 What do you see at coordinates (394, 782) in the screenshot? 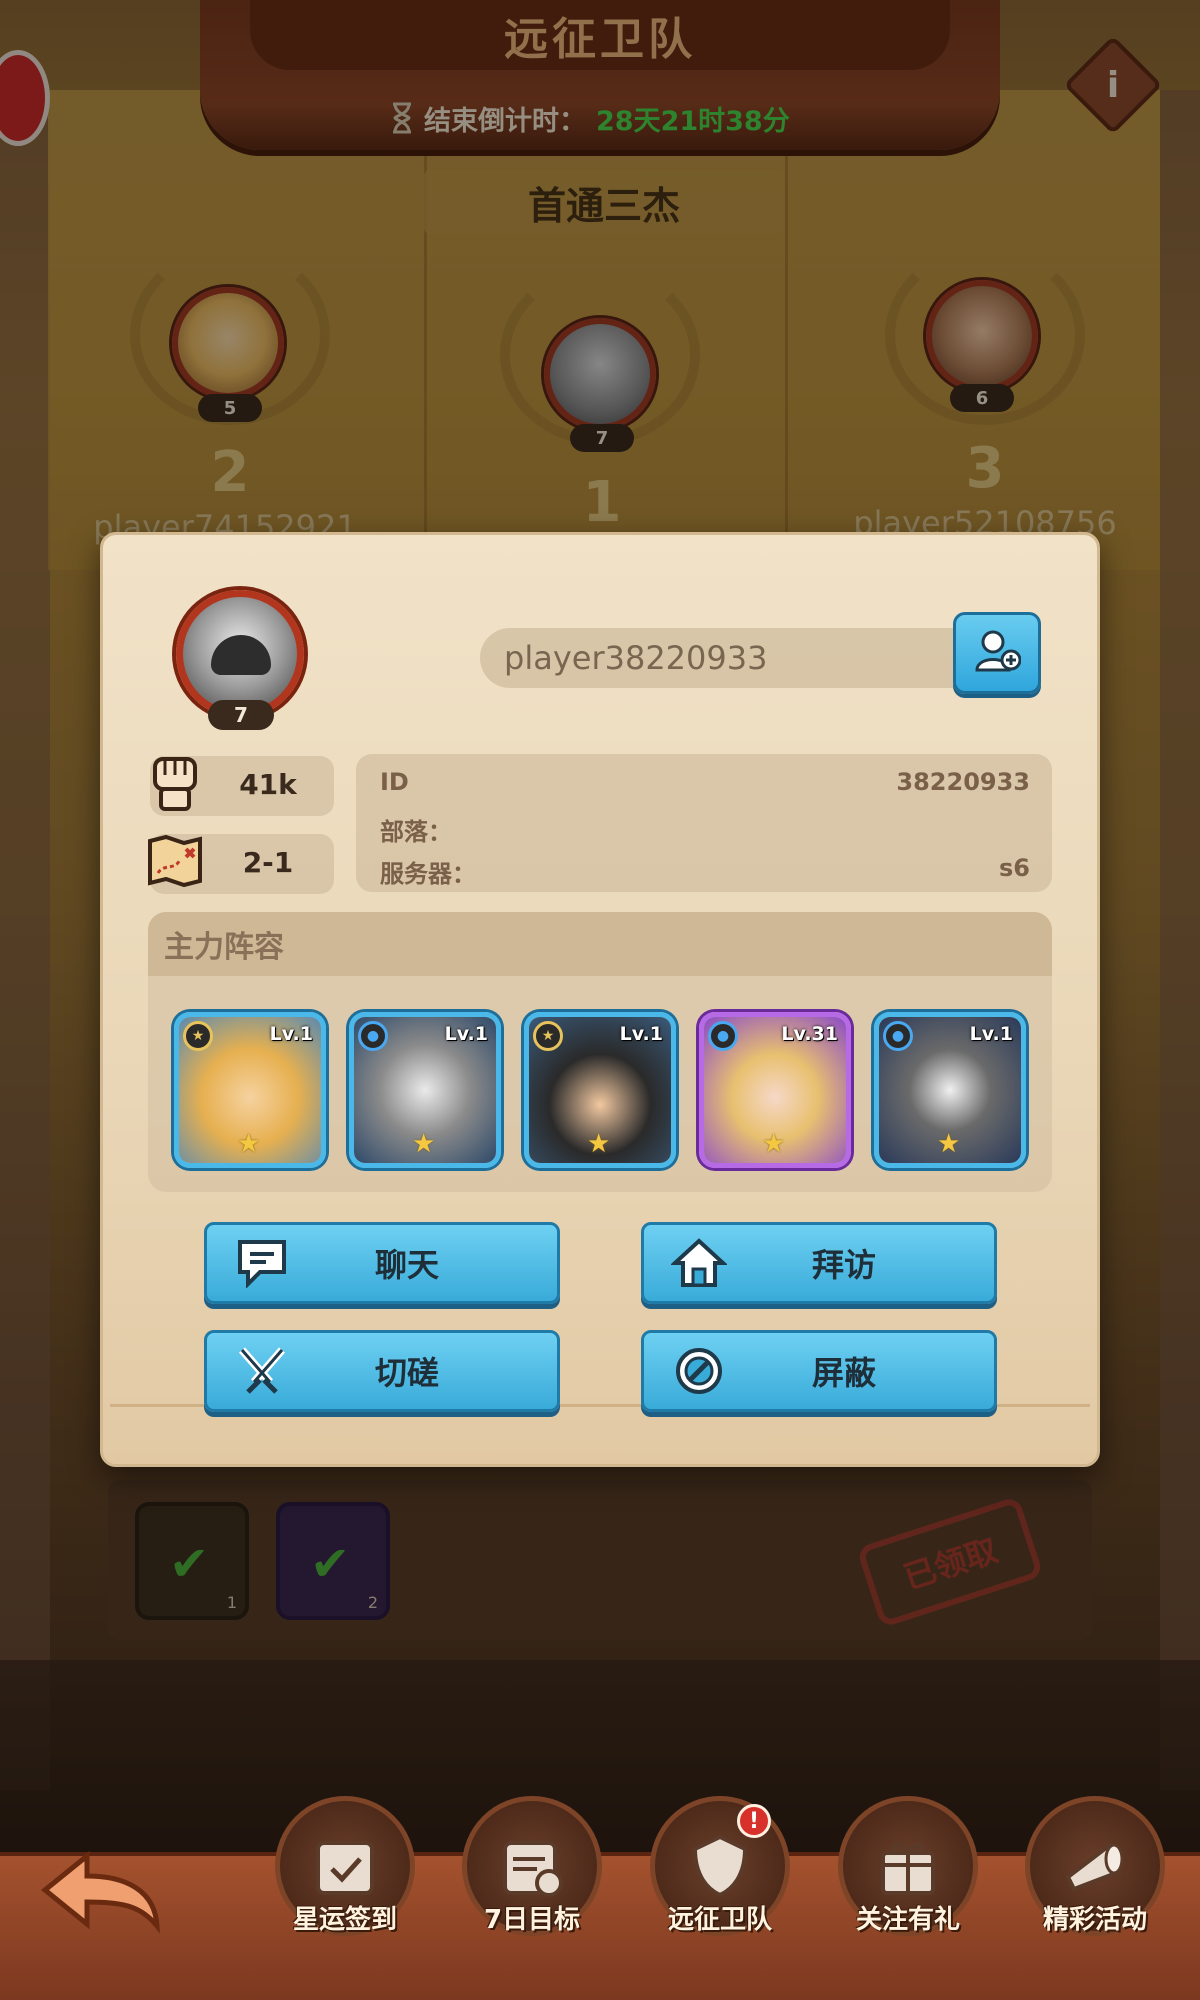
I see `id-label: ID` at bounding box center [394, 782].